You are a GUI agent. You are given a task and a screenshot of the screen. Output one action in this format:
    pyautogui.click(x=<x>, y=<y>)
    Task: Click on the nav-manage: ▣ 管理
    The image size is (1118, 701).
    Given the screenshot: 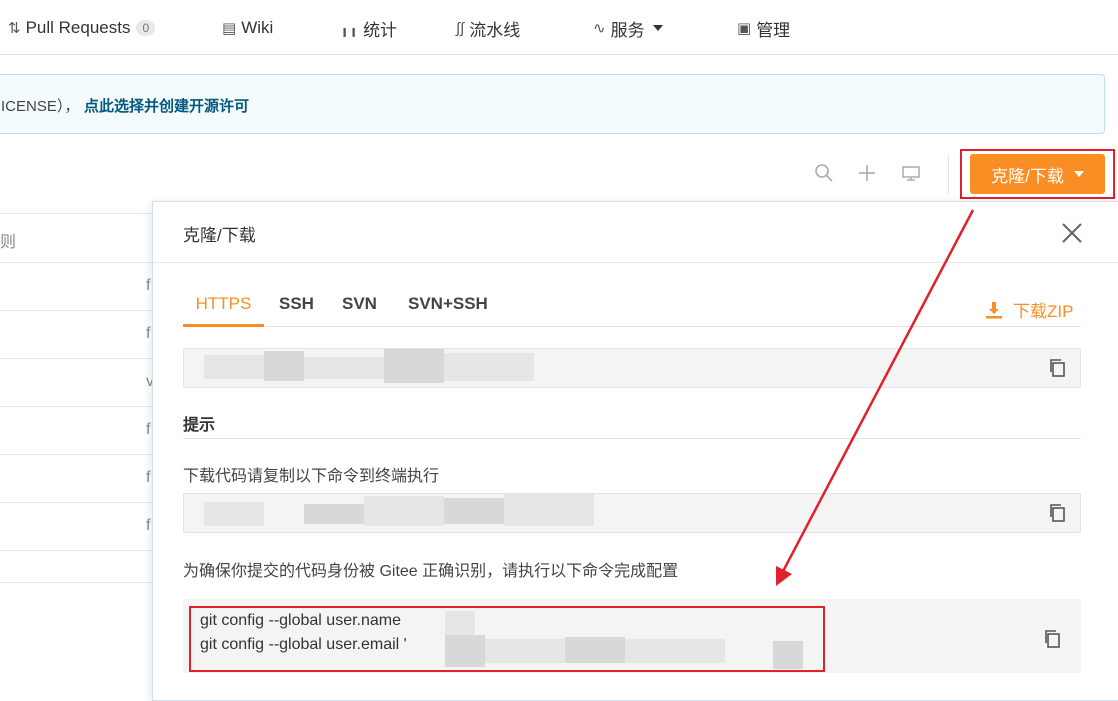 What is the action you would take?
    pyautogui.click(x=763, y=28)
    